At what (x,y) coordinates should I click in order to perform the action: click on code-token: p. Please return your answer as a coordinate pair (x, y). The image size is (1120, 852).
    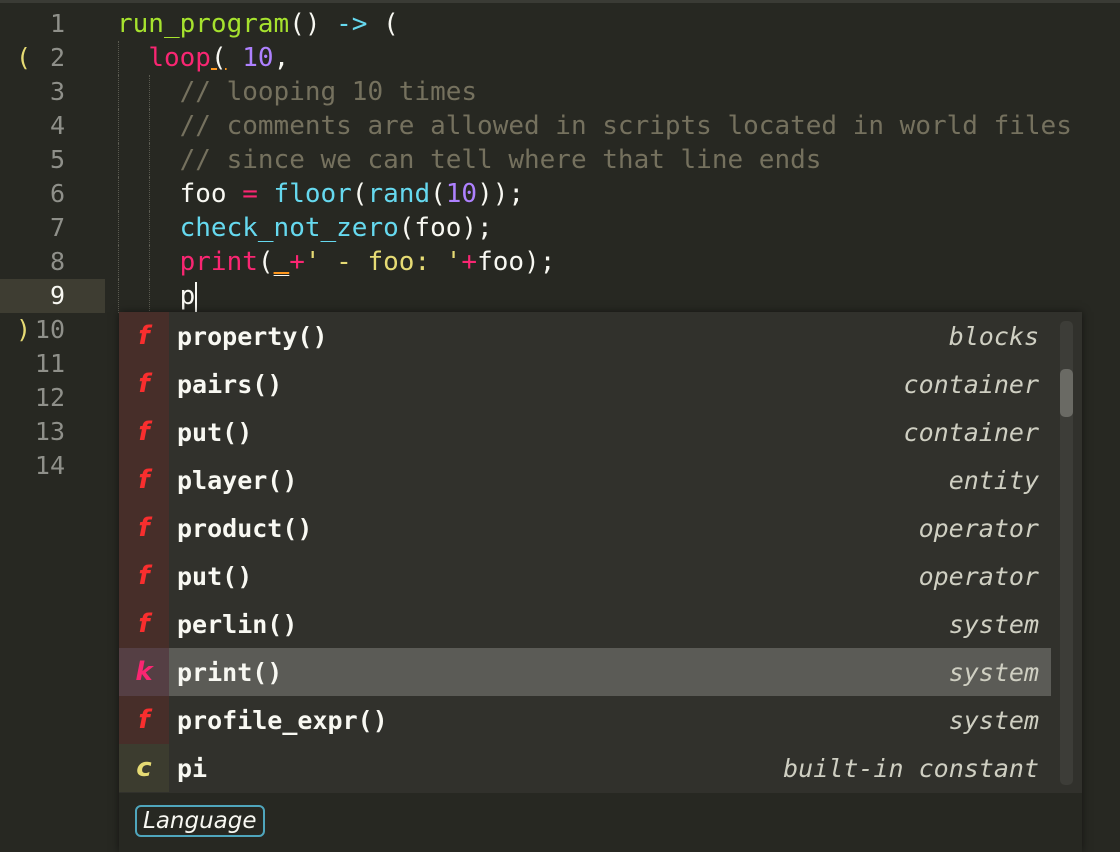
    Looking at the image, I should click on (156, 296).